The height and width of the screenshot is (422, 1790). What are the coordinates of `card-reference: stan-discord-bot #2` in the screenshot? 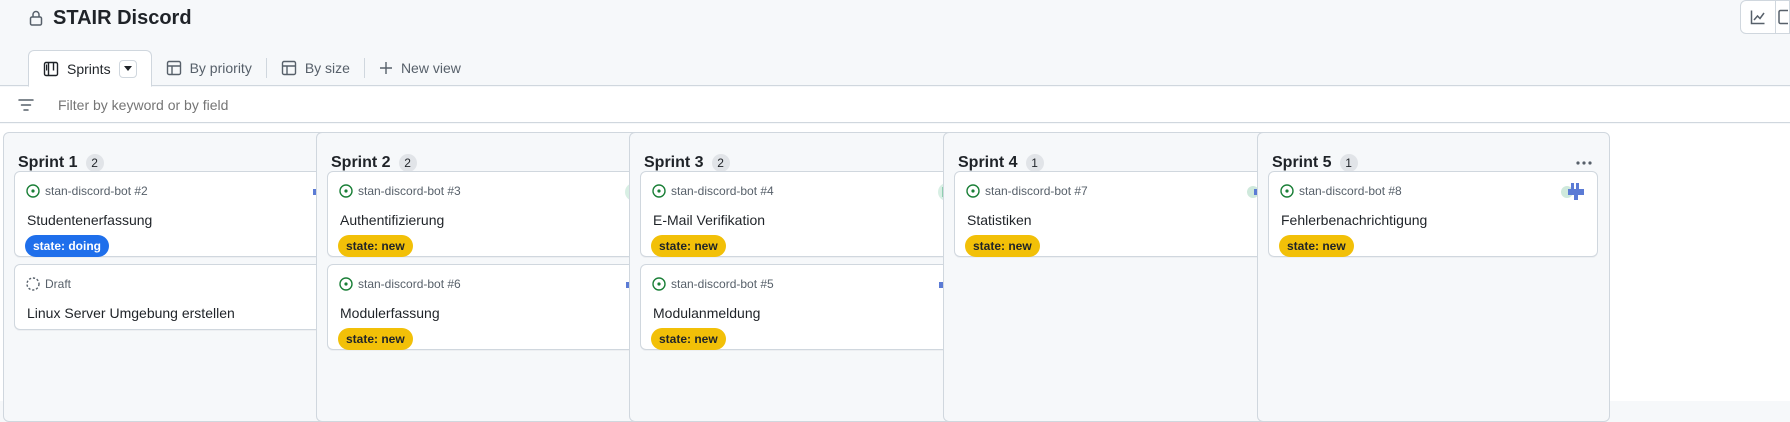 It's located at (96, 191).